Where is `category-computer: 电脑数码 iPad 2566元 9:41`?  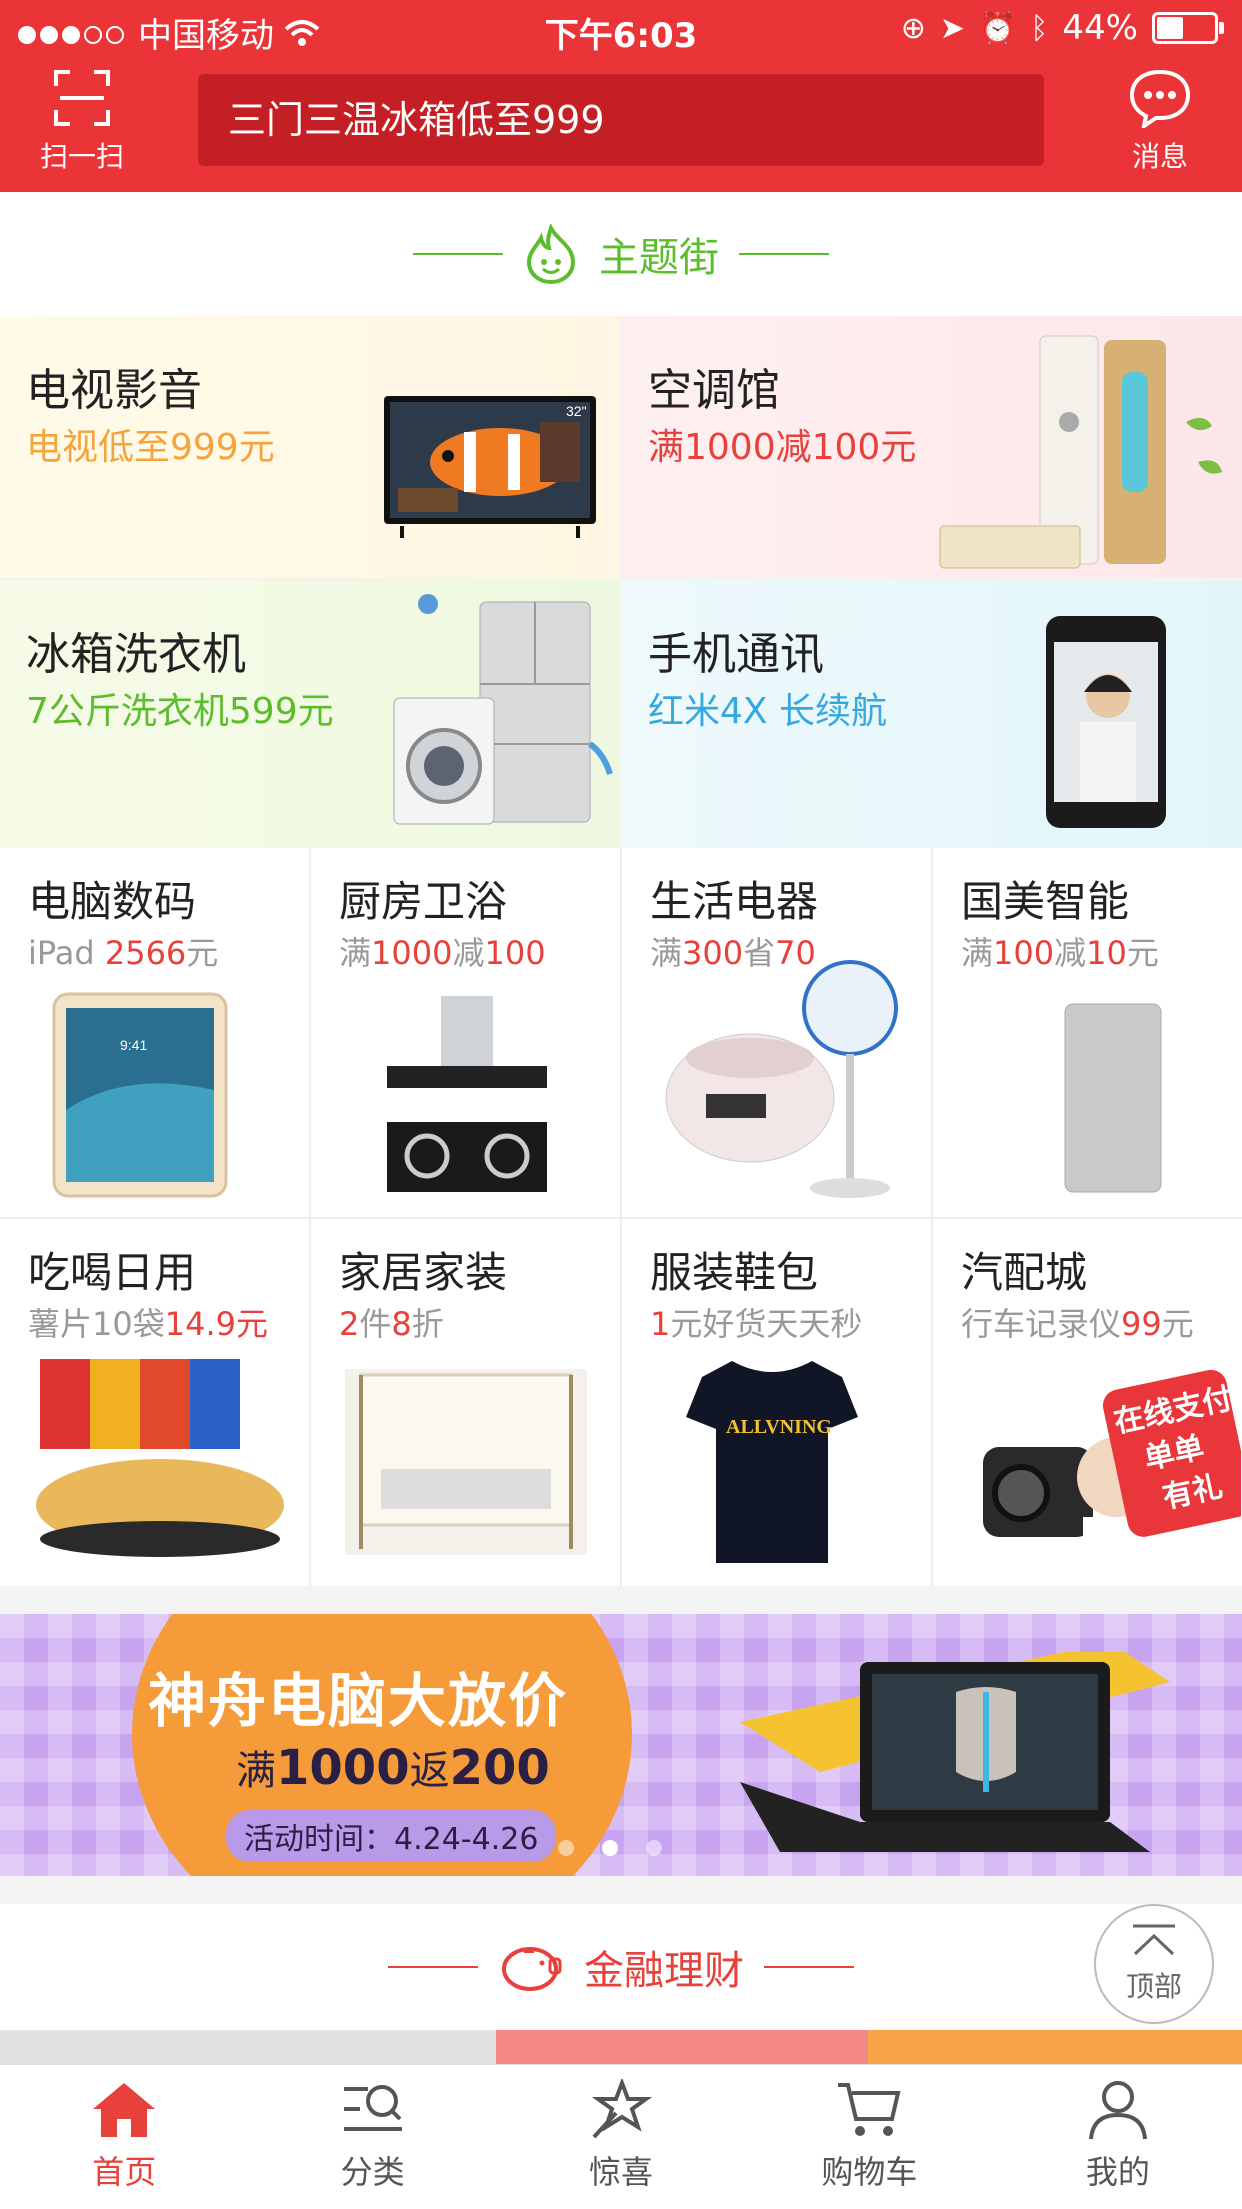
category-computer: 电脑数码 iPad 2566元 9:41 is located at coordinates (154, 1032).